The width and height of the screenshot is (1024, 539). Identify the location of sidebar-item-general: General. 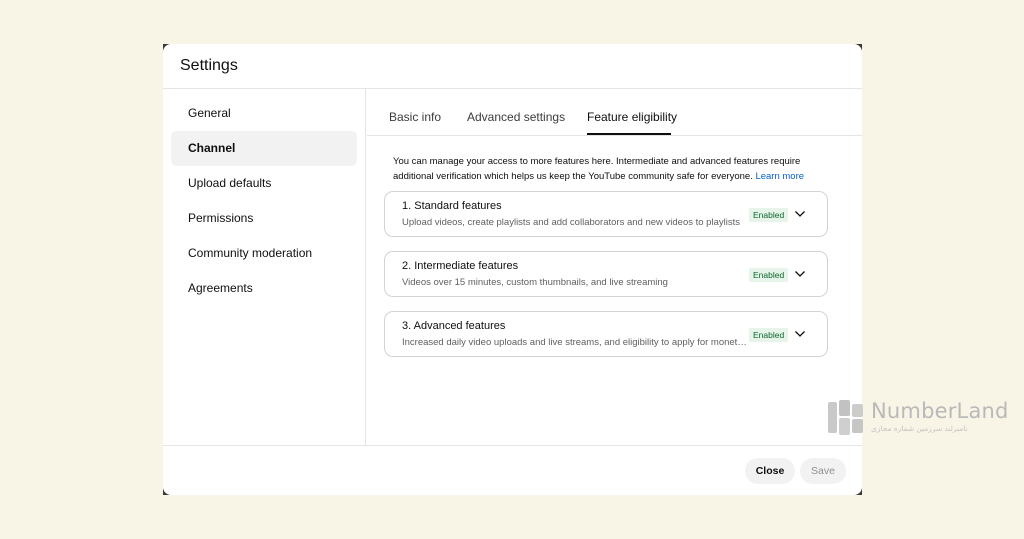
(264, 113).